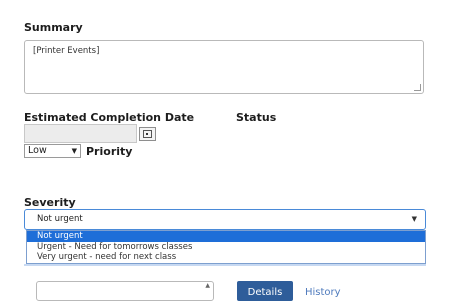 This screenshot has height=305, width=474. I want to click on priority-selected-value: Low, so click(37, 150).